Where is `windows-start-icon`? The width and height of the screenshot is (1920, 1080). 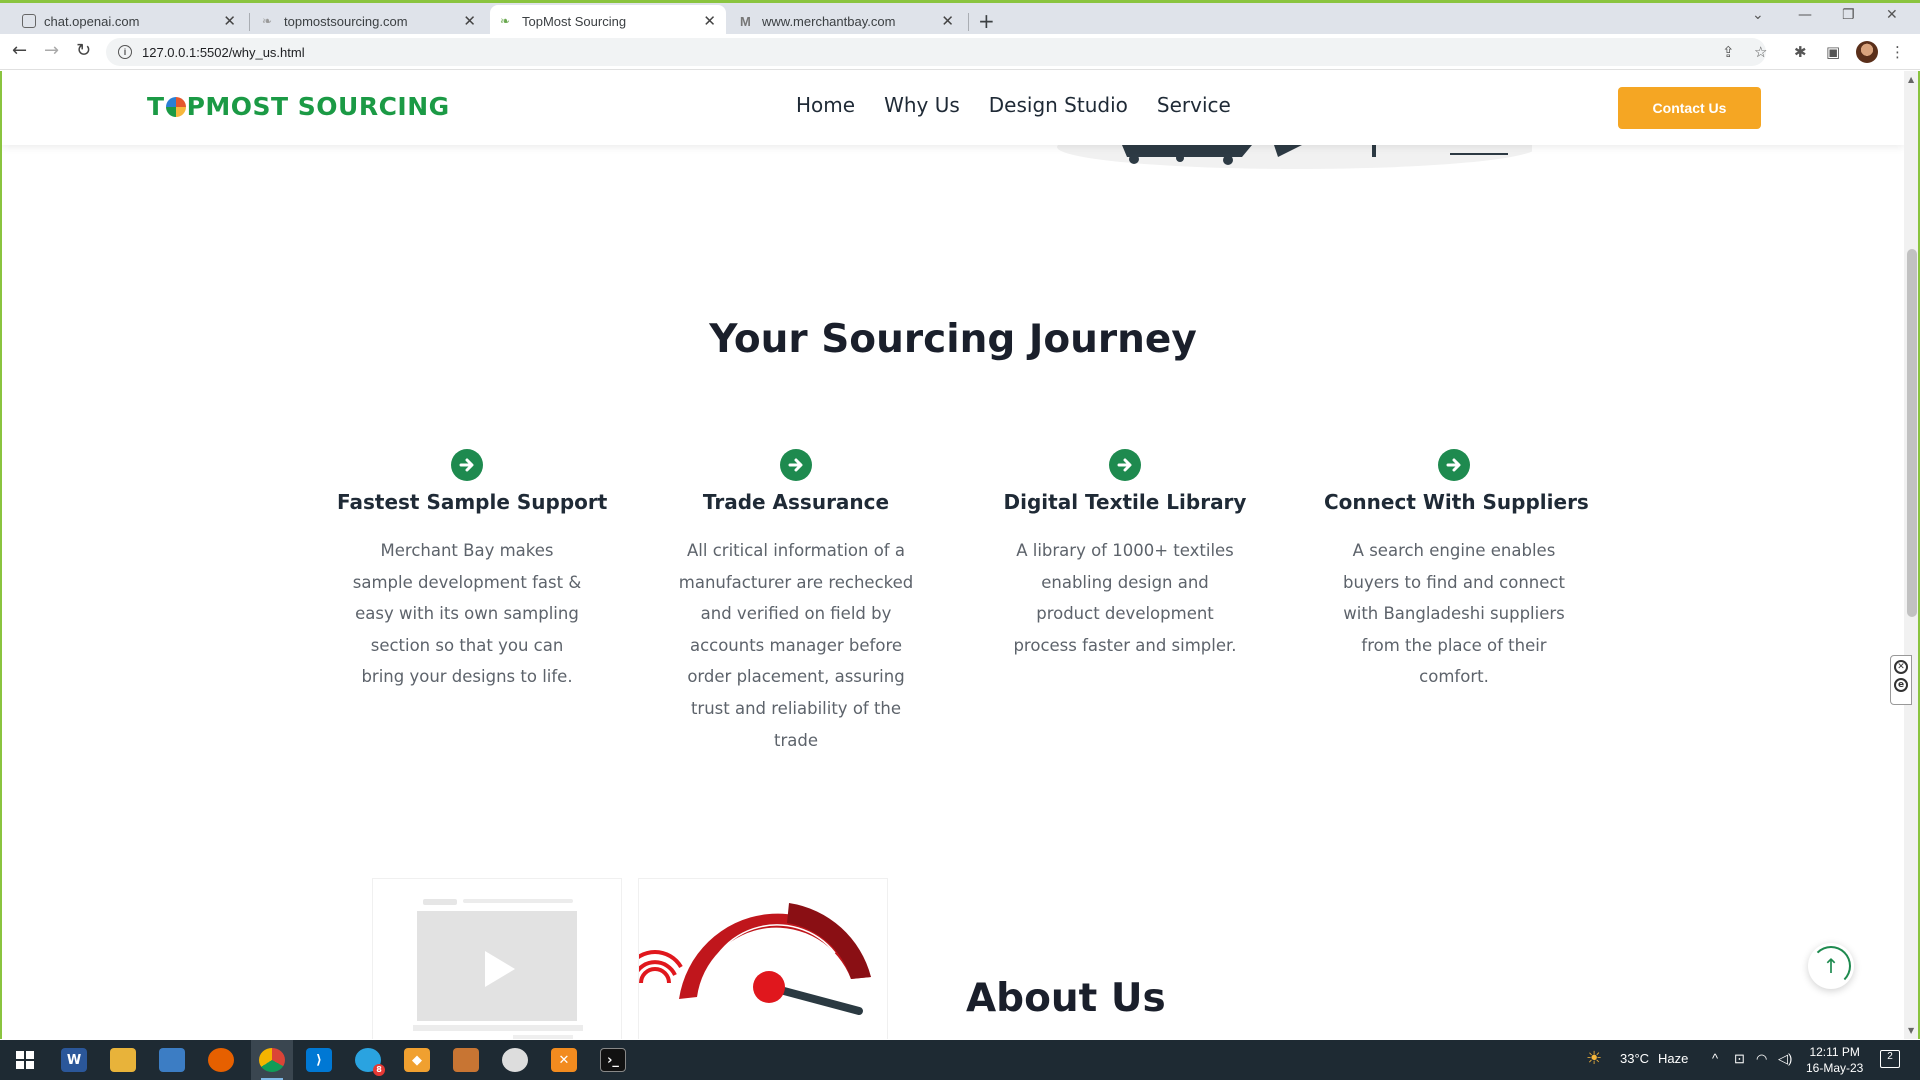
windows-start-icon is located at coordinates (25, 1060).